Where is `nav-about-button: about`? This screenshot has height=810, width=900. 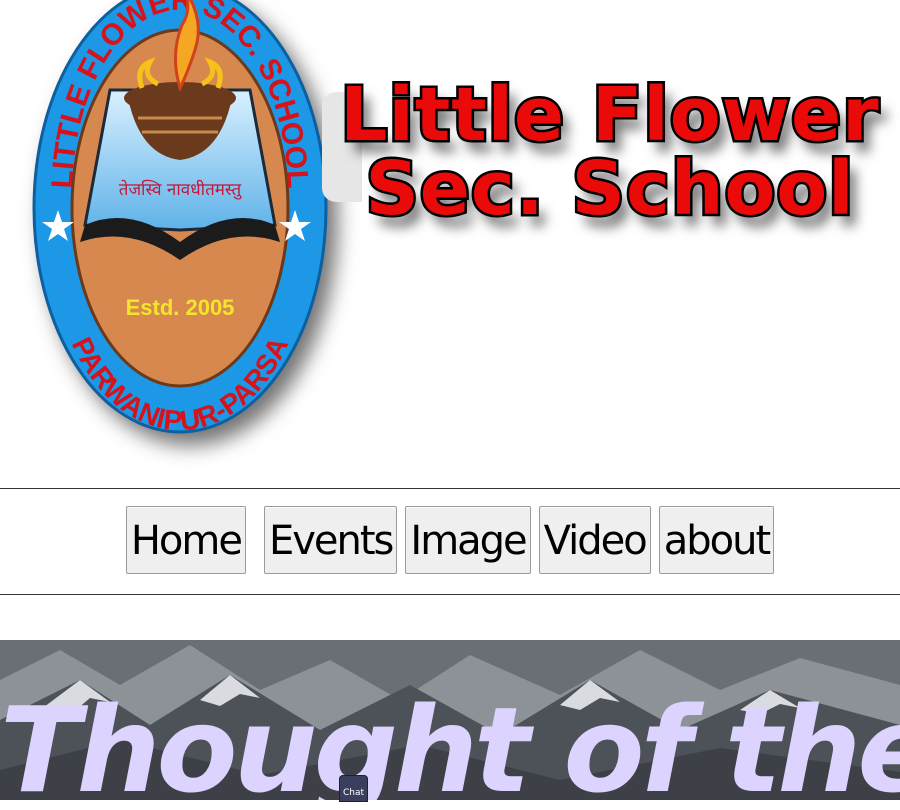 nav-about-button: about is located at coordinates (716, 540).